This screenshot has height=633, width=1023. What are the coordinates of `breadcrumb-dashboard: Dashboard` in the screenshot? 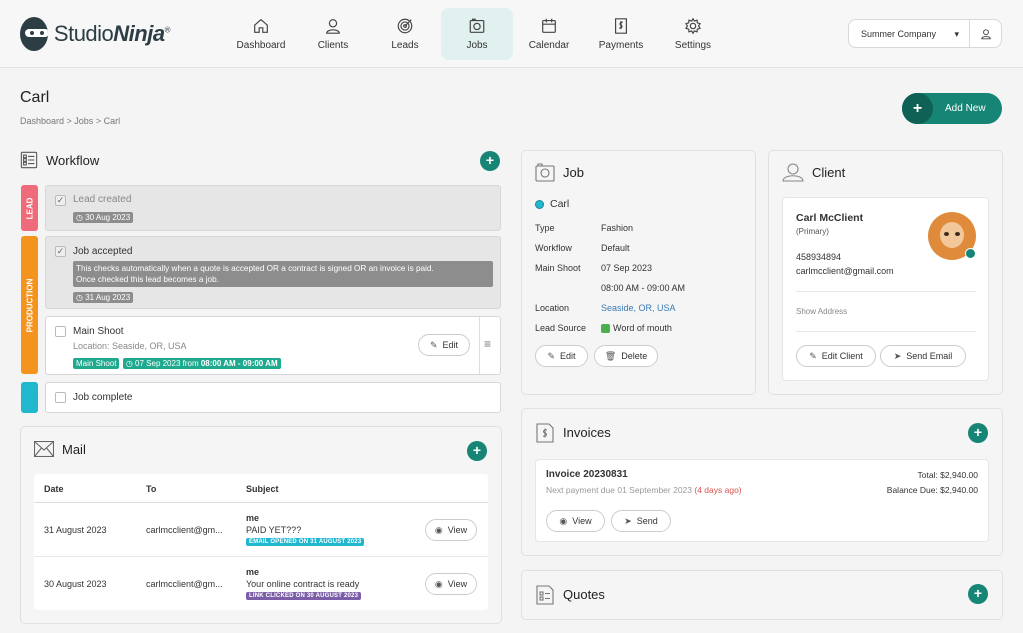 It's located at (42, 121).